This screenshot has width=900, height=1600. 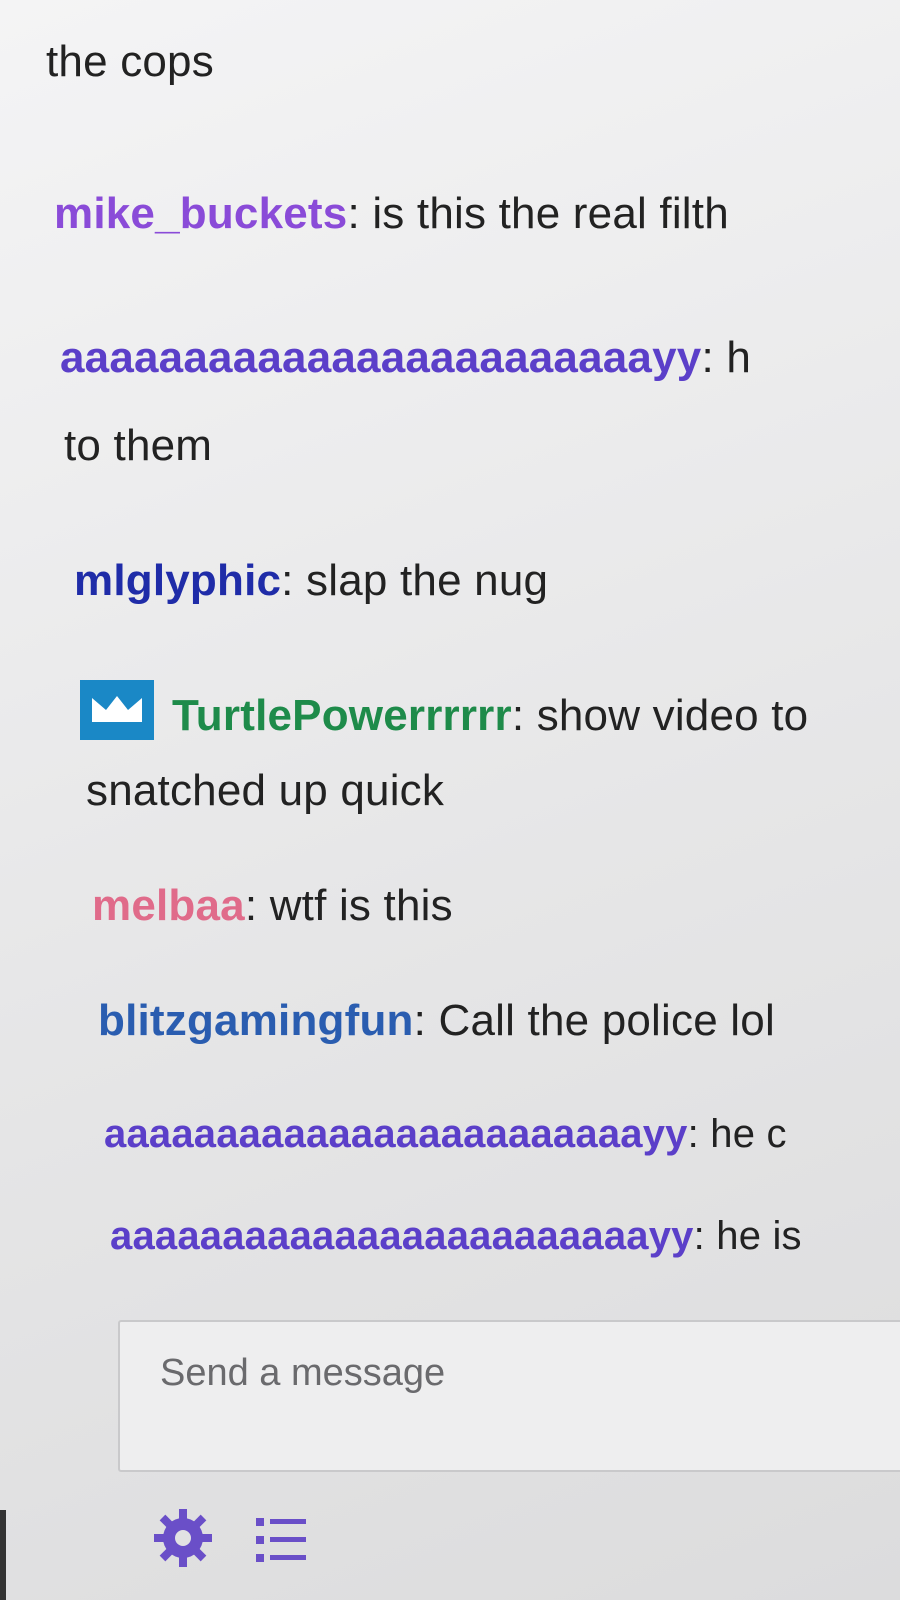 I want to click on chat-line: the cops, so click(x=130, y=62).